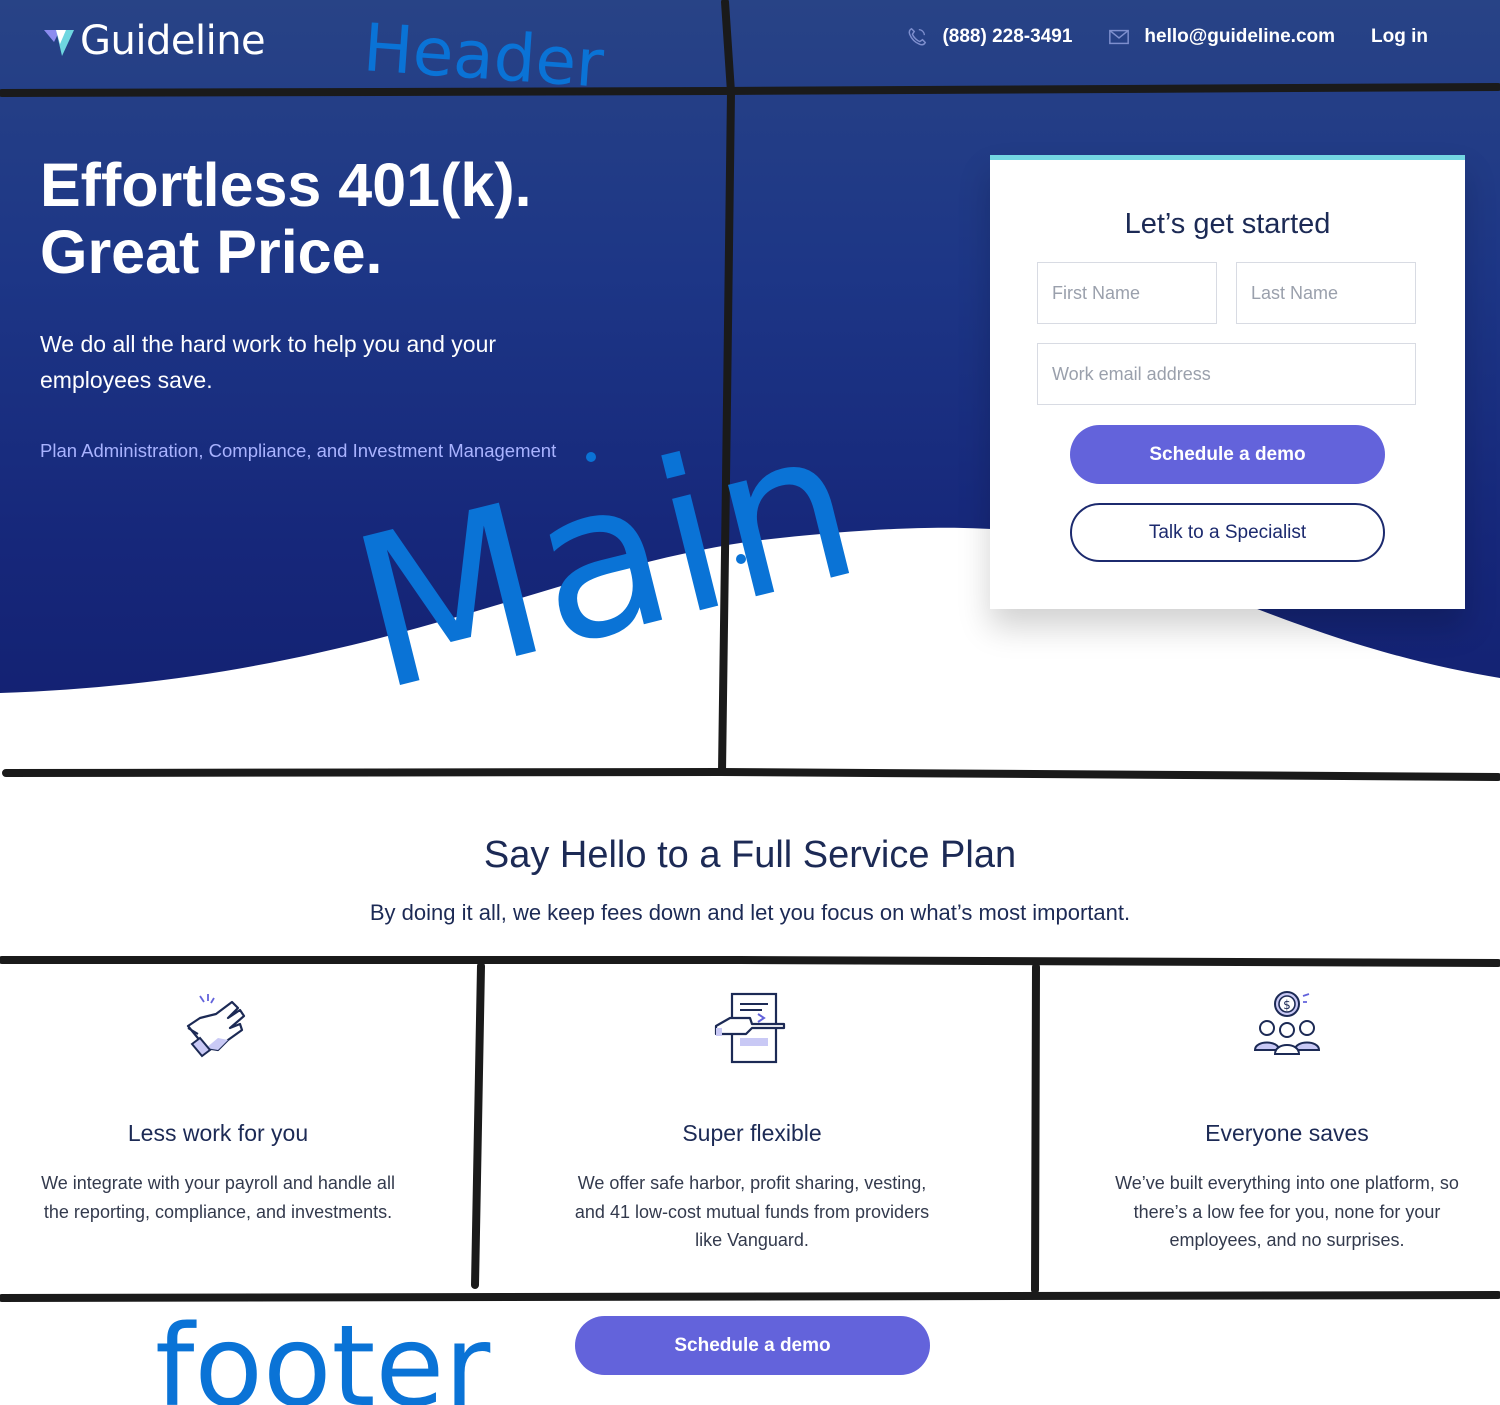 This screenshot has height=1405, width=1500. Describe the element at coordinates (1227, 224) in the screenshot. I see `form-title: Let’s get started` at that location.